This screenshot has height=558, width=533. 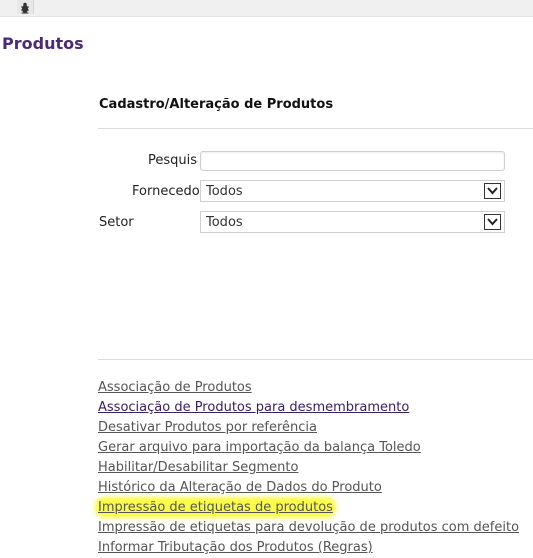 What do you see at coordinates (352, 191) in the screenshot?
I see `fornecedor-select: Todos` at bounding box center [352, 191].